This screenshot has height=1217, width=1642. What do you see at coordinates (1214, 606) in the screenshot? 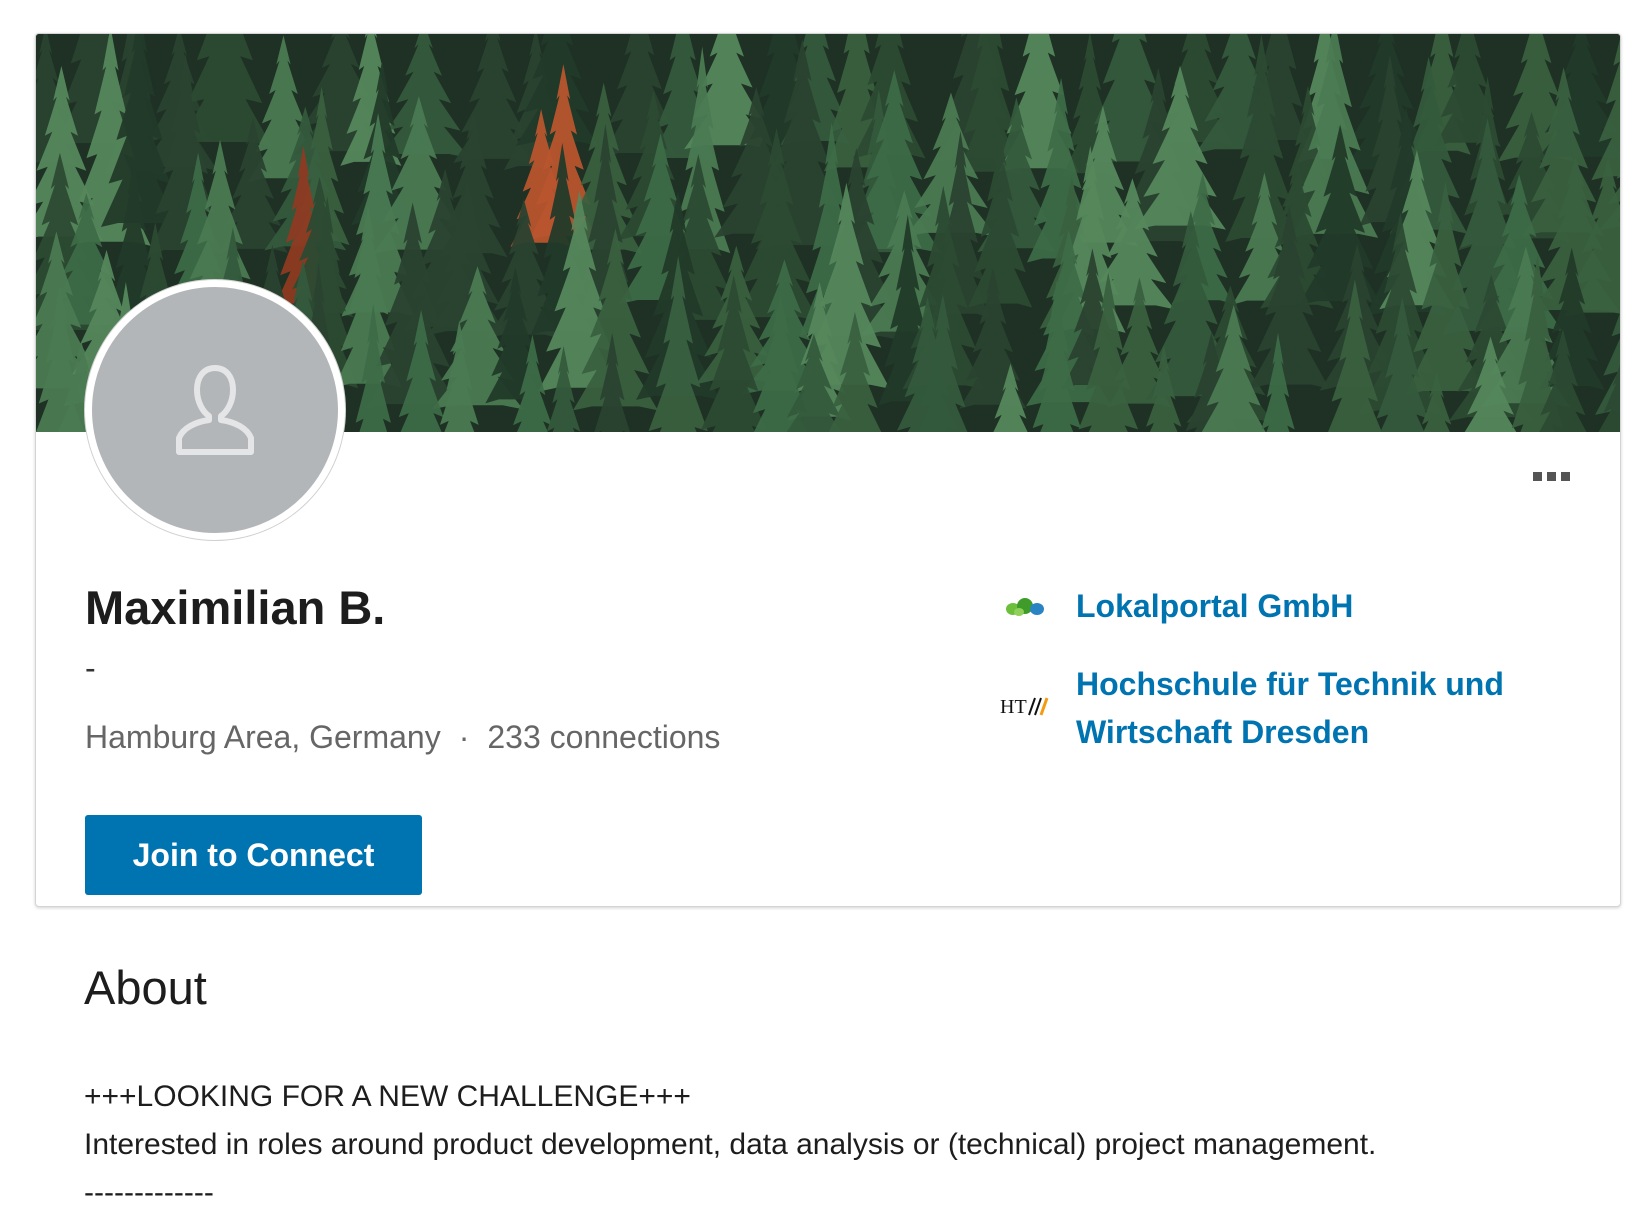
I see `org-link-lokalportal: Lokalportal GmbH` at bounding box center [1214, 606].